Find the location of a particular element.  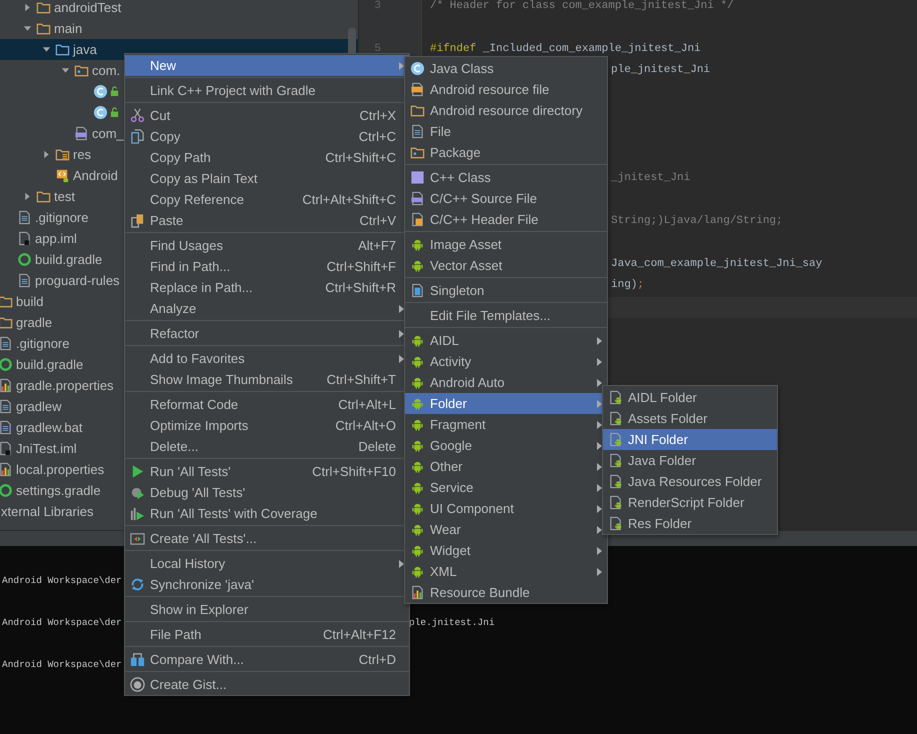

tree-item-label: com_ is located at coordinates (108, 133).